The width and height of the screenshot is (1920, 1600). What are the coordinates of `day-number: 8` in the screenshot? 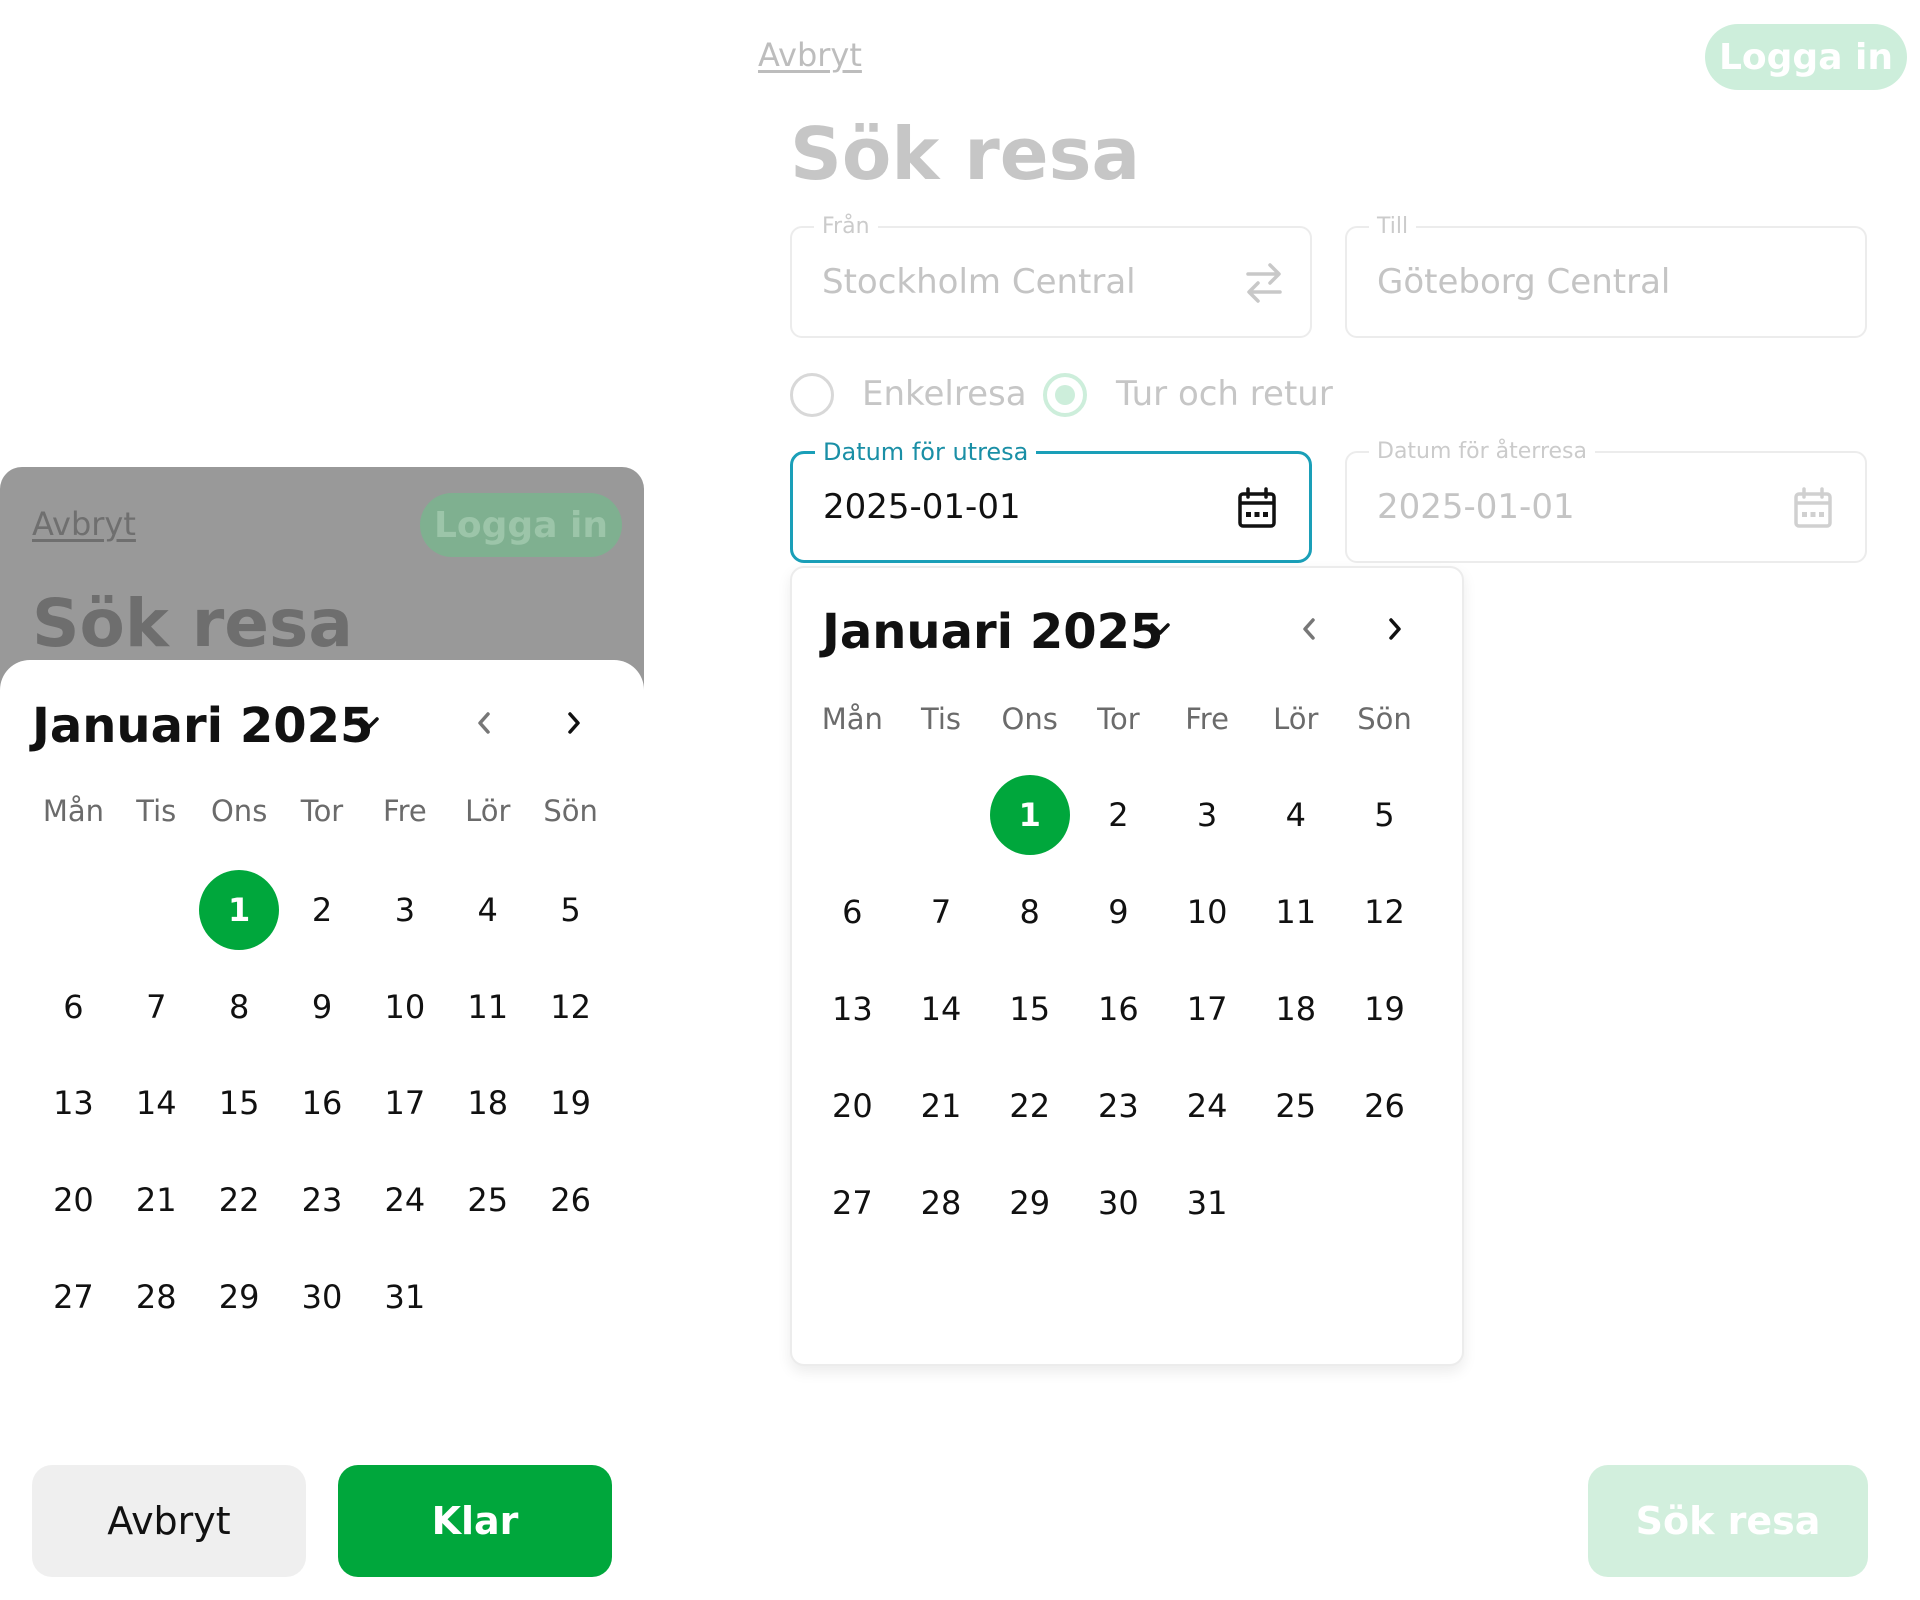 It's located at (1029, 911).